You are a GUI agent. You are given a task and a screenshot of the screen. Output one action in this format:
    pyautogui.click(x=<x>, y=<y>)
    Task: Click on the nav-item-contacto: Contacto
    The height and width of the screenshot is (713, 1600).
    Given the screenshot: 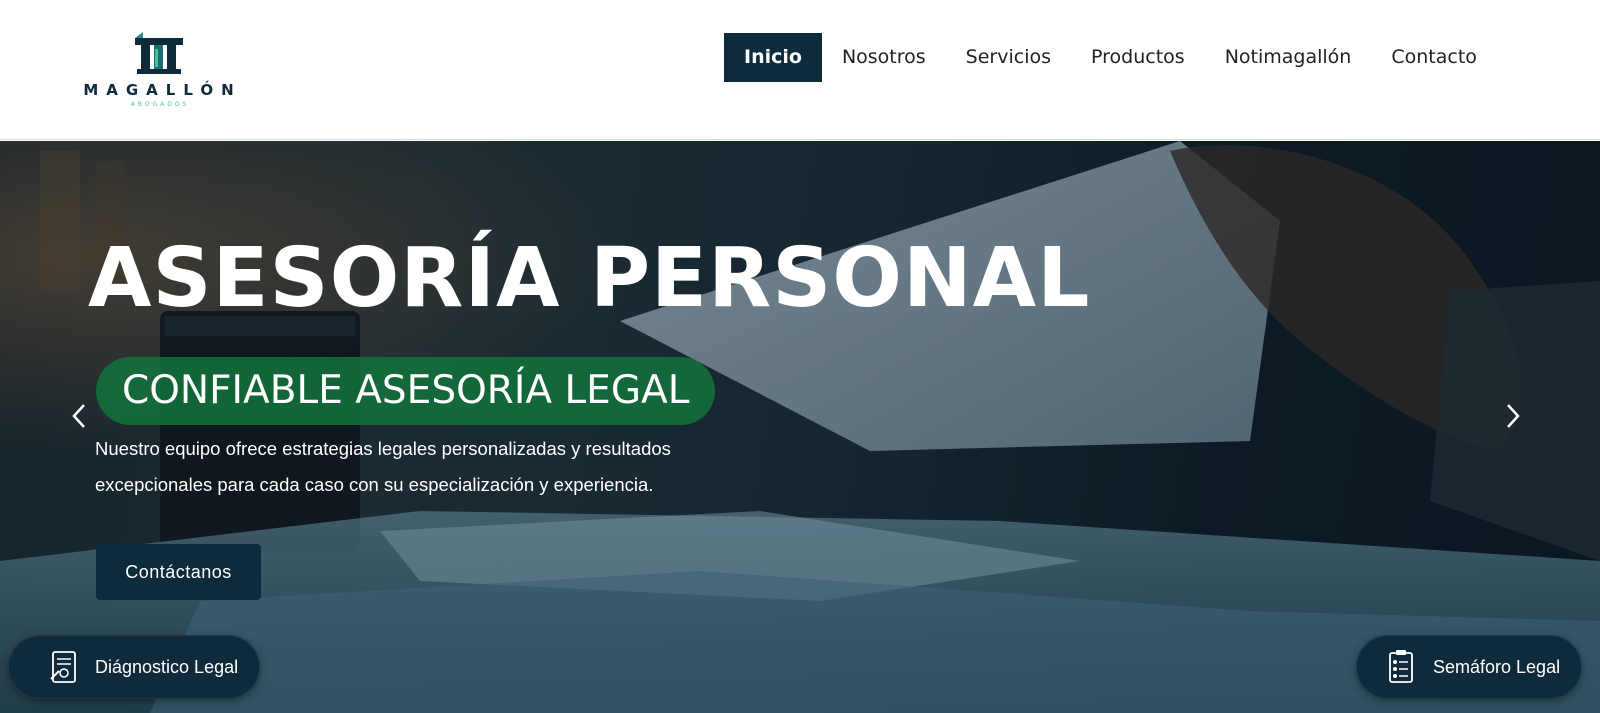 What is the action you would take?
    pyautogui.click(x=1434, y=57)
    